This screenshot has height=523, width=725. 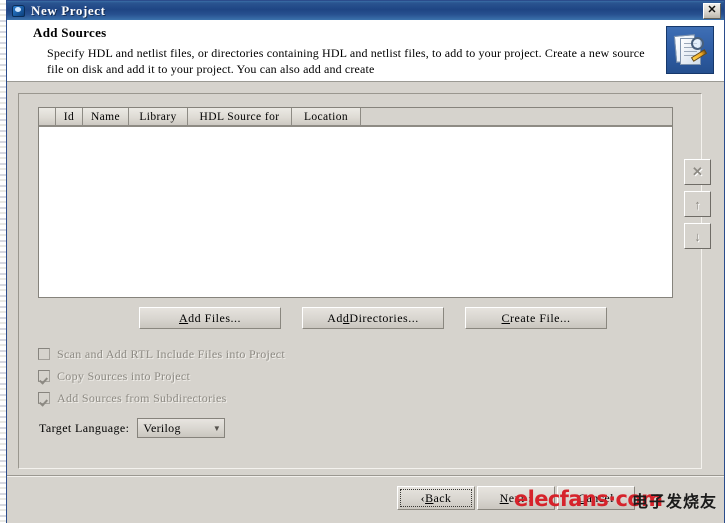 I want to click on focus-ring, so click(x=436, y=498).